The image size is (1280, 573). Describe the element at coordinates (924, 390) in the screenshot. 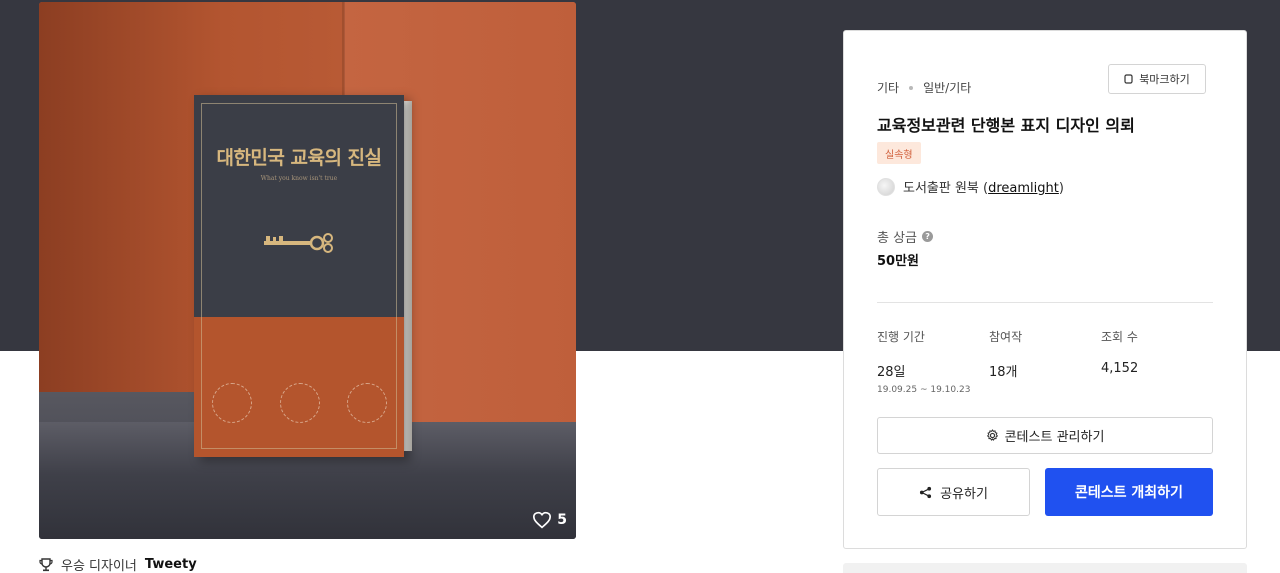

I see `stat-period-range: 19.09.25 ~ 19.10.23` at that location.